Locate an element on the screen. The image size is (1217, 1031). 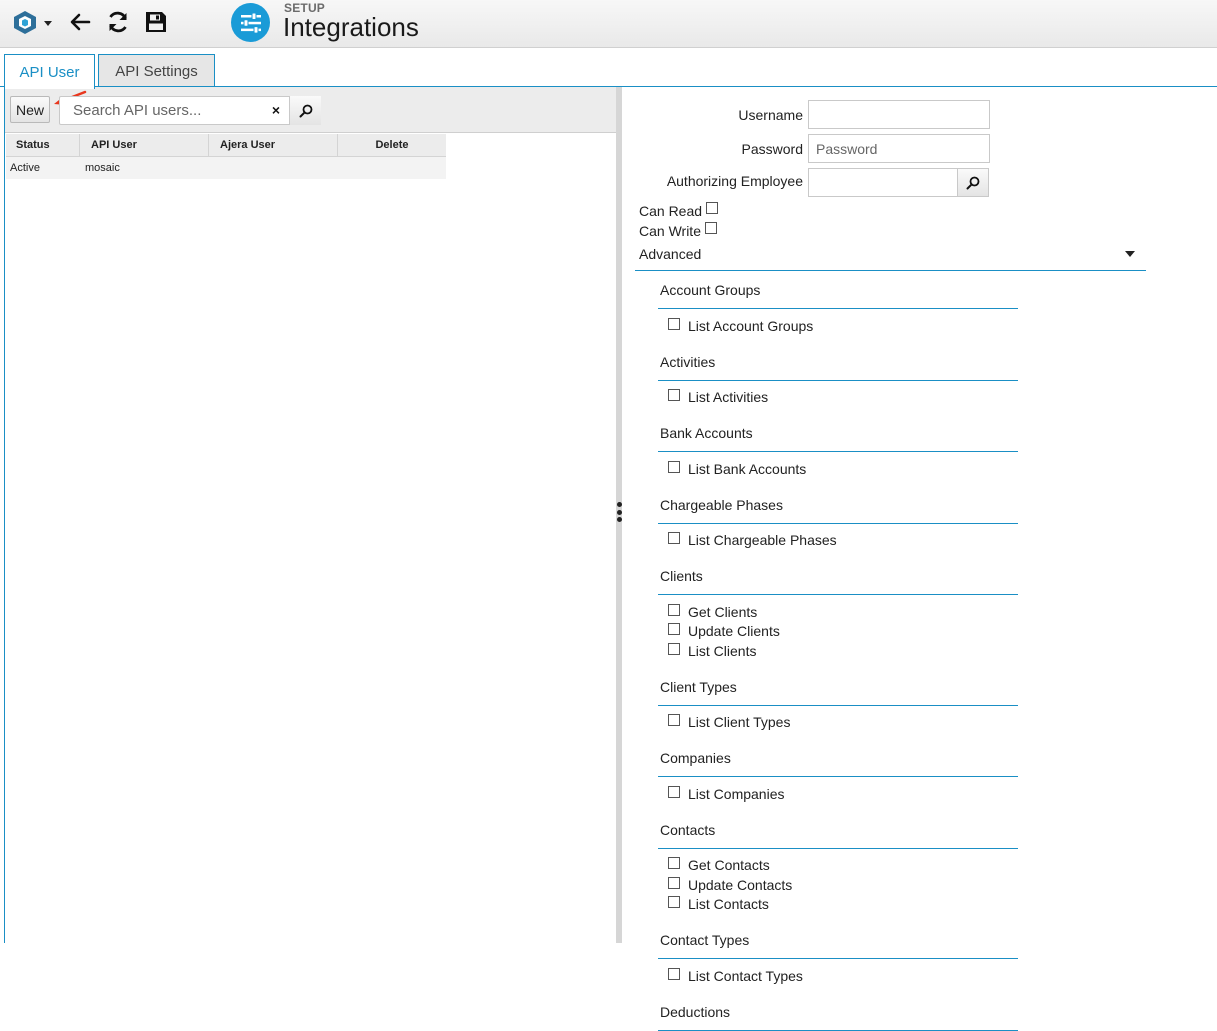
permission-item: Update Clients is located at coordinates (838, 632).